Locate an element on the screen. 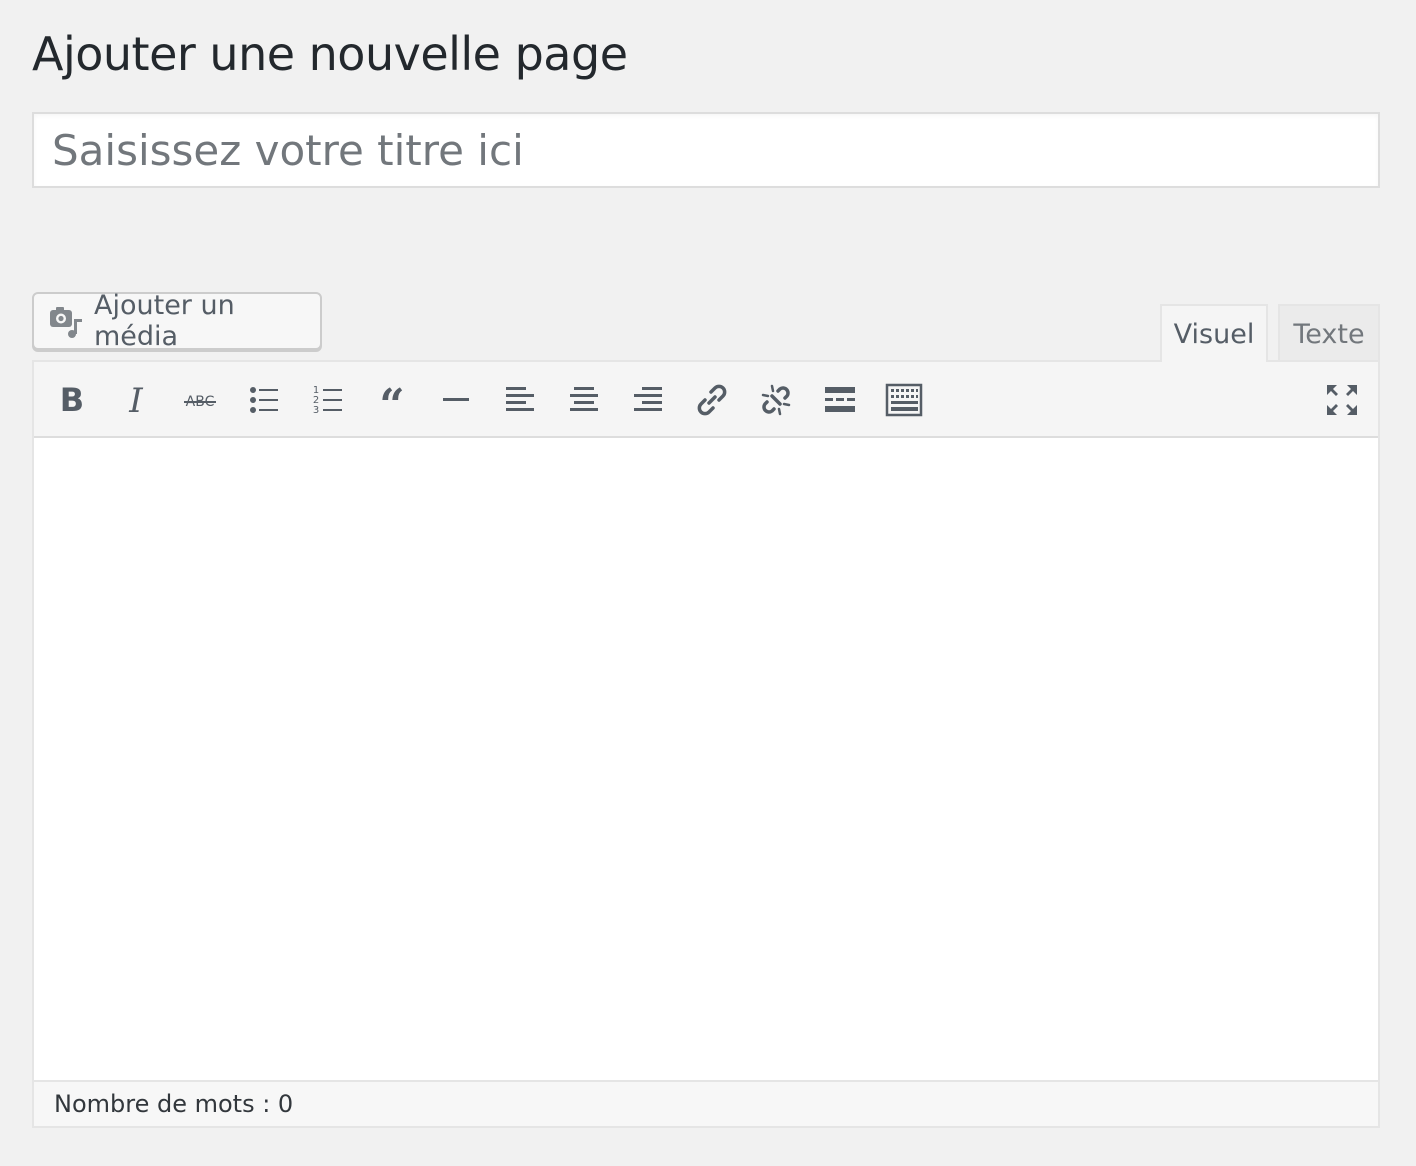 This screenshot has height=1166, width=1416. add-media-icon is located at coordinates (66, 321).